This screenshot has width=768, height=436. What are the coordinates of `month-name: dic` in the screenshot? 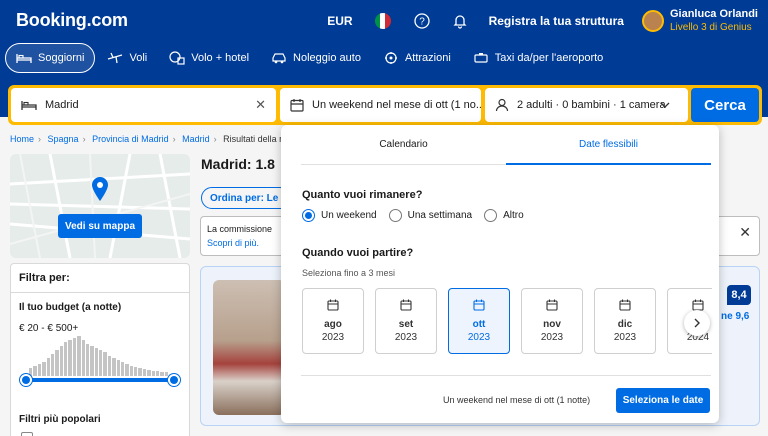 It's located at (625, 324).